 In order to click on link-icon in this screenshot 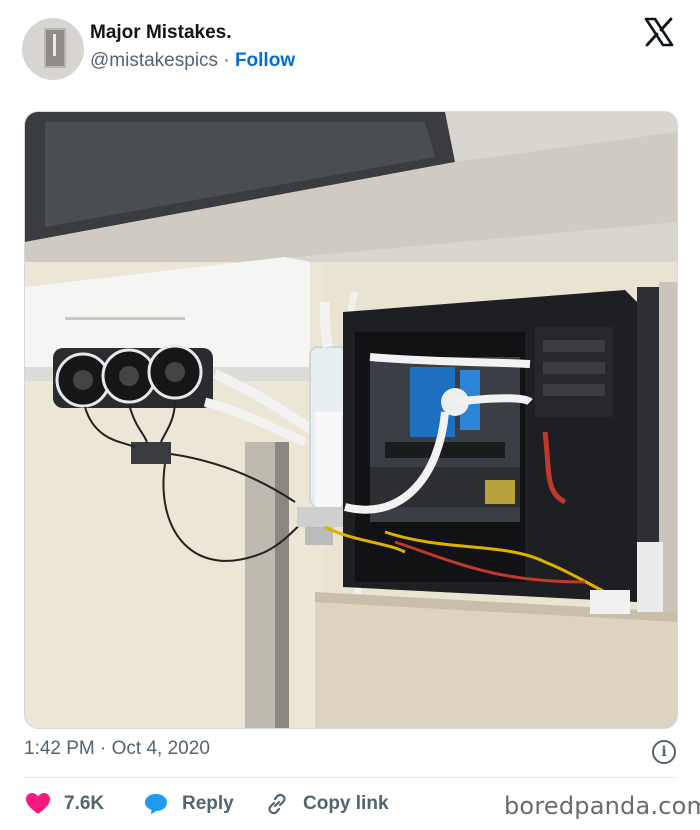, I will do `click(277, 804)`.